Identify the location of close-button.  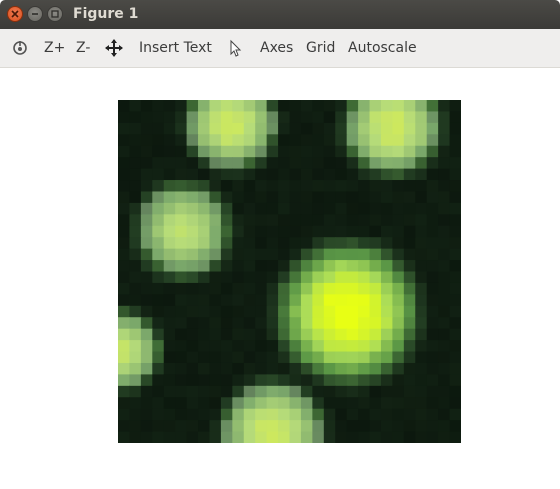
(15, 14).